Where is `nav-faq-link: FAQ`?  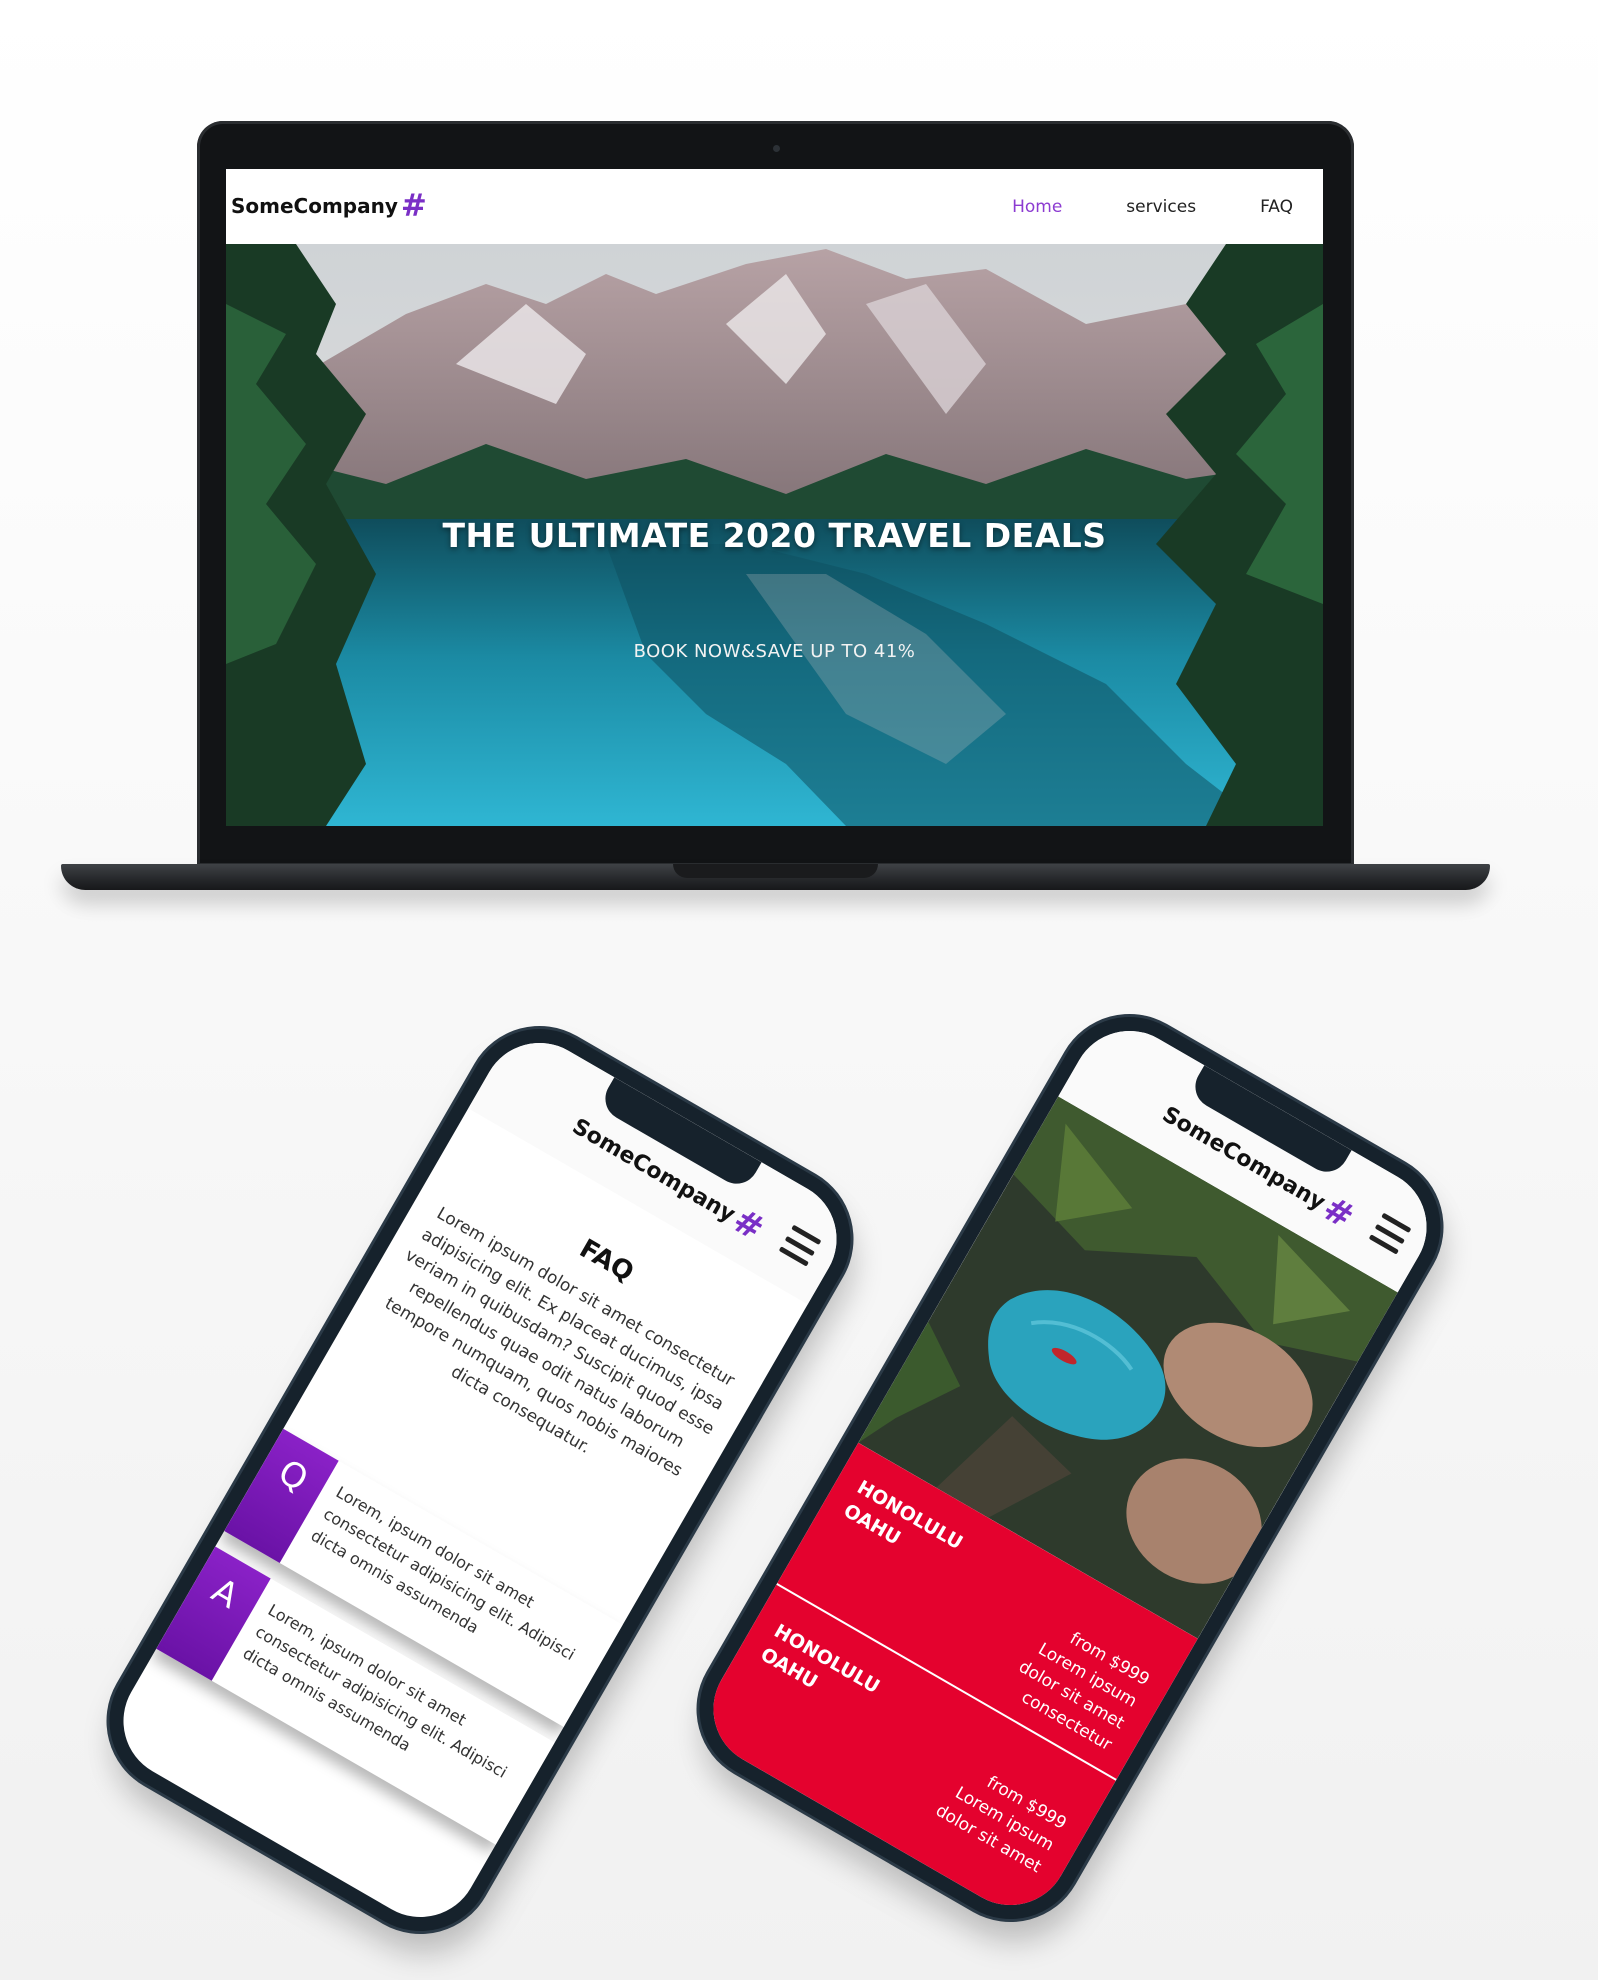 nav-faq-link: FAQ is located at coordinates (1276, 207).